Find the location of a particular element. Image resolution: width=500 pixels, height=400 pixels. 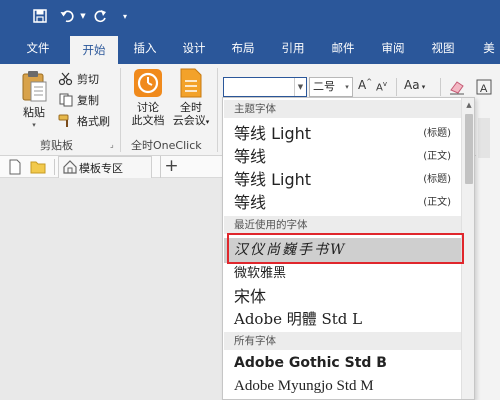

format-painter-button: 格式刷 is located at coordinates (84, 120).